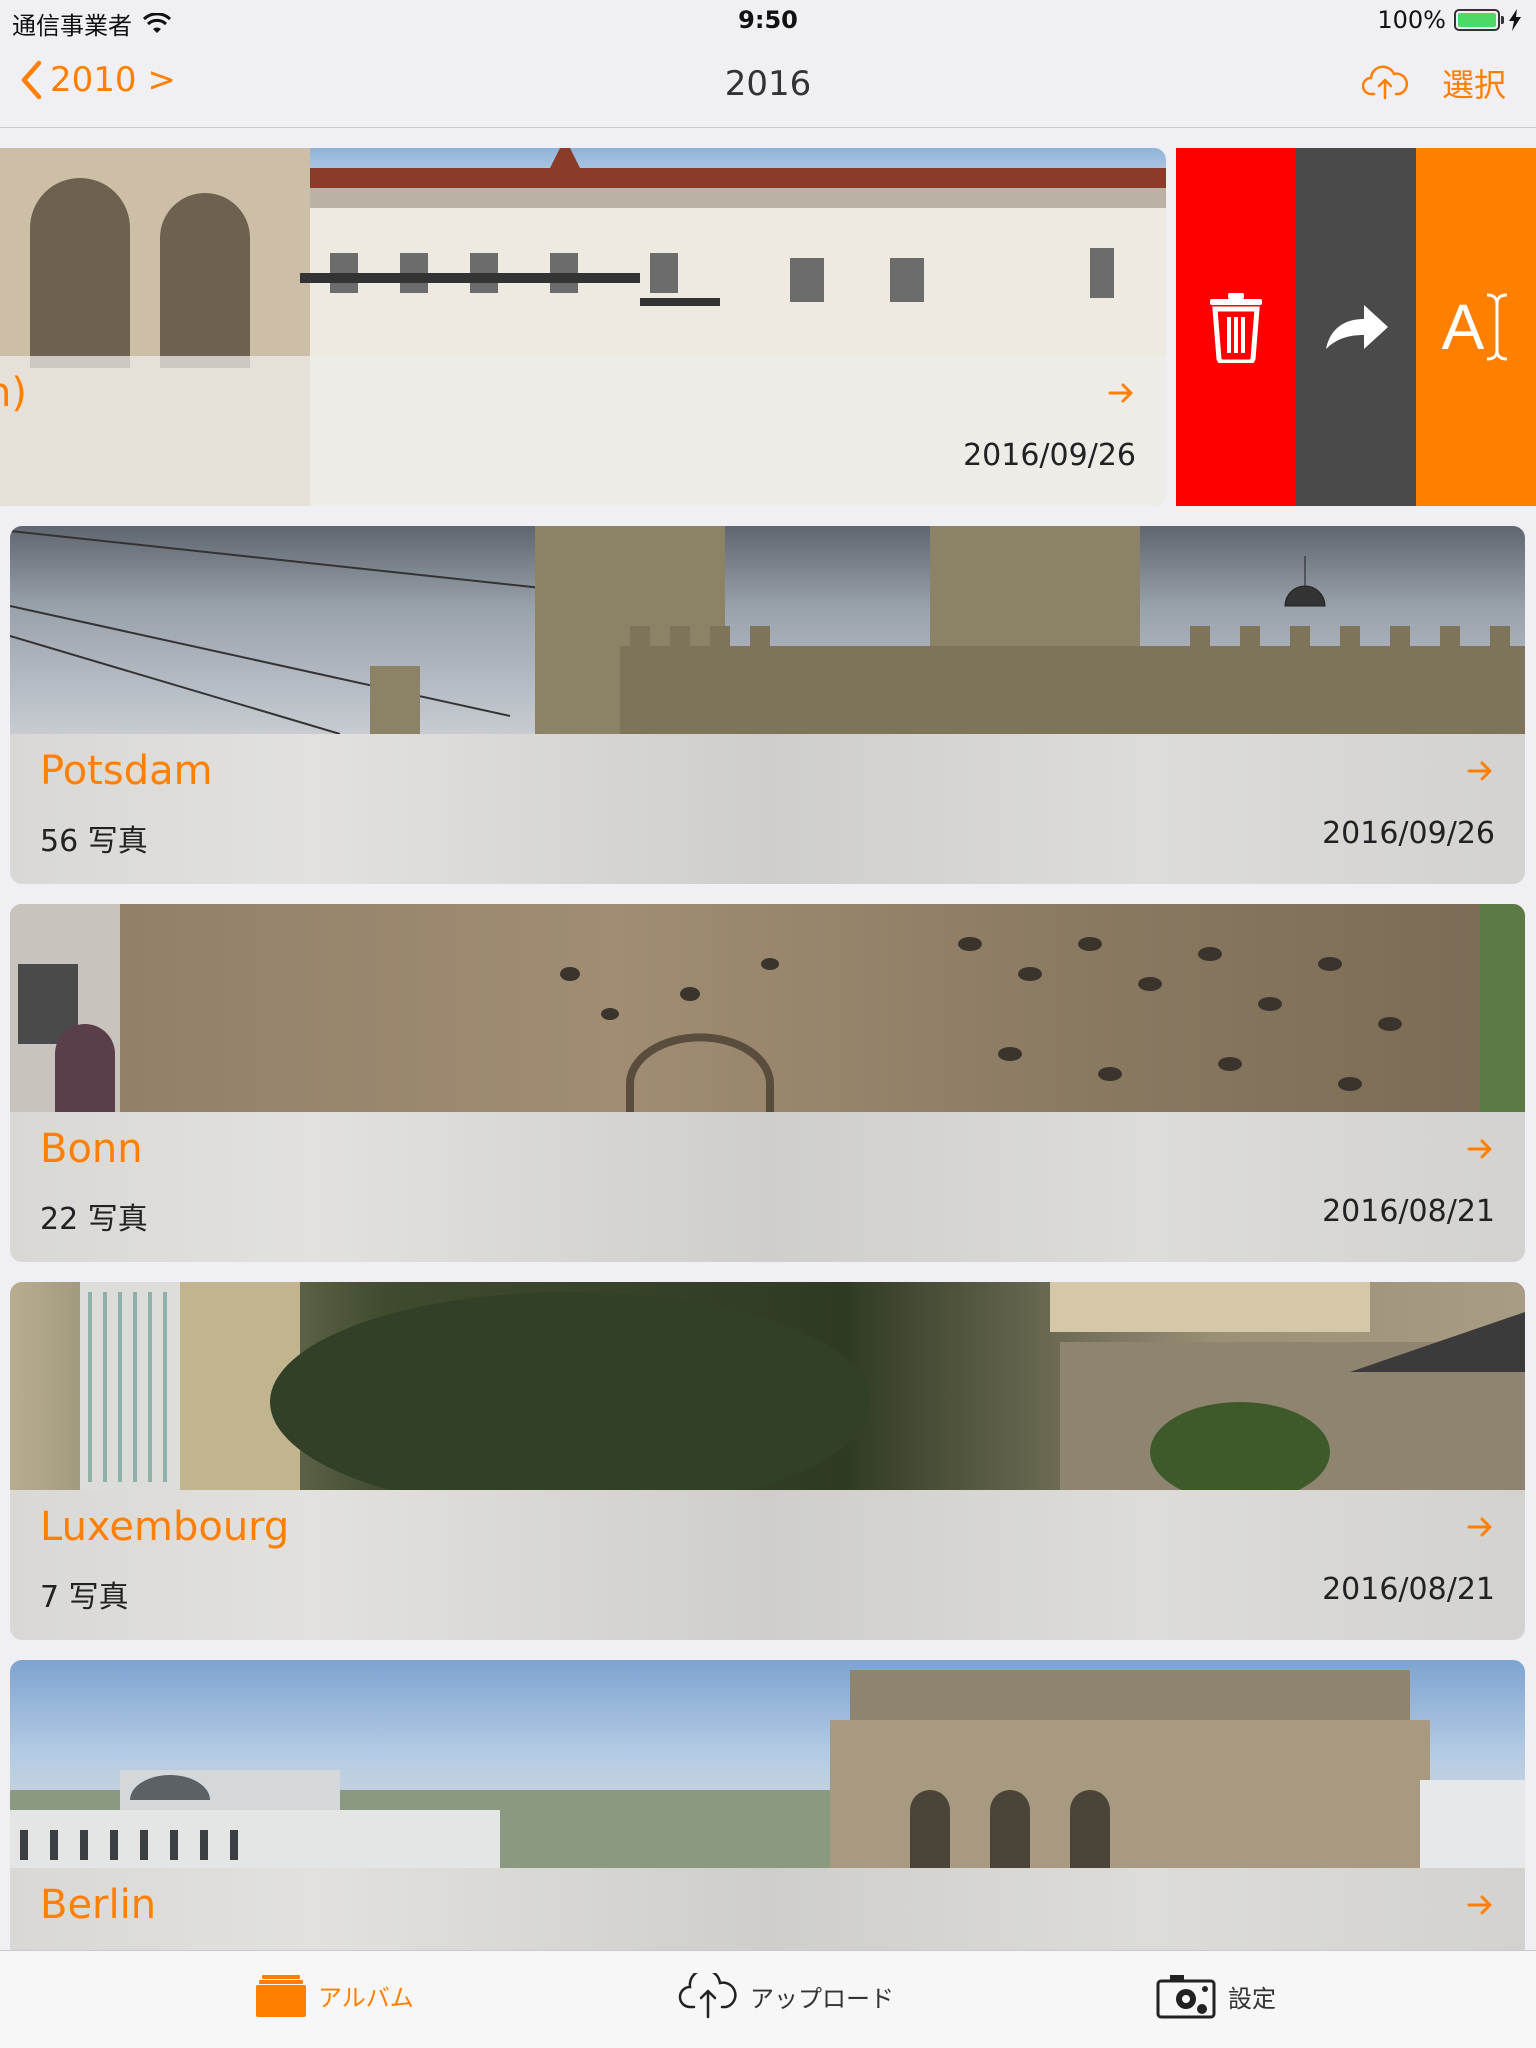 The image size is (1536, 2048). Describe the element at coordinates (165, 1527) in the screenshot. I see `album-name: Luxembourg` at that location.